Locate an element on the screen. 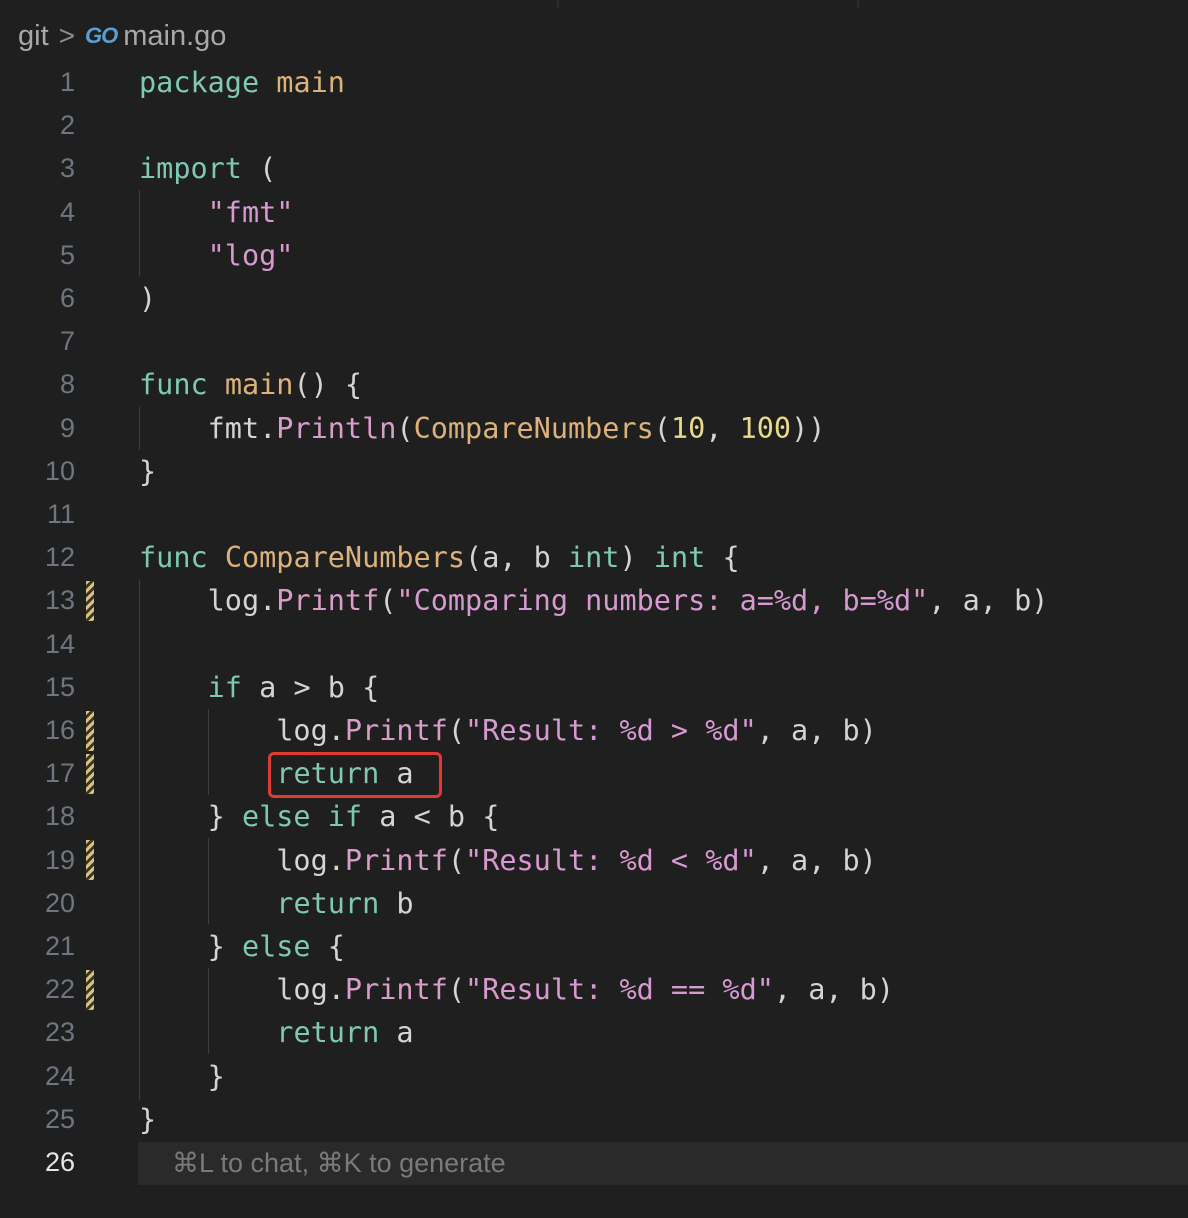 The image size is (1188, 1218). line-number: 14 is located at coordinates (59, 643).